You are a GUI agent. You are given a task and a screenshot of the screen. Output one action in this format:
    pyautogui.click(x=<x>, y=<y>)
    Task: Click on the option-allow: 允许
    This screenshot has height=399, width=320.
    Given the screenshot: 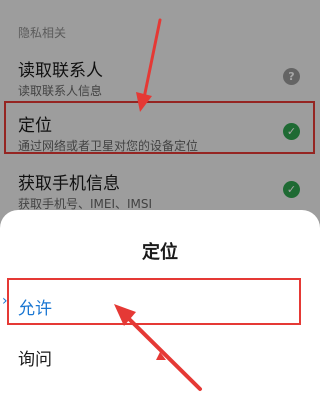 What is the action you would take?
    pyautogui.click(x=160, y=309)
    